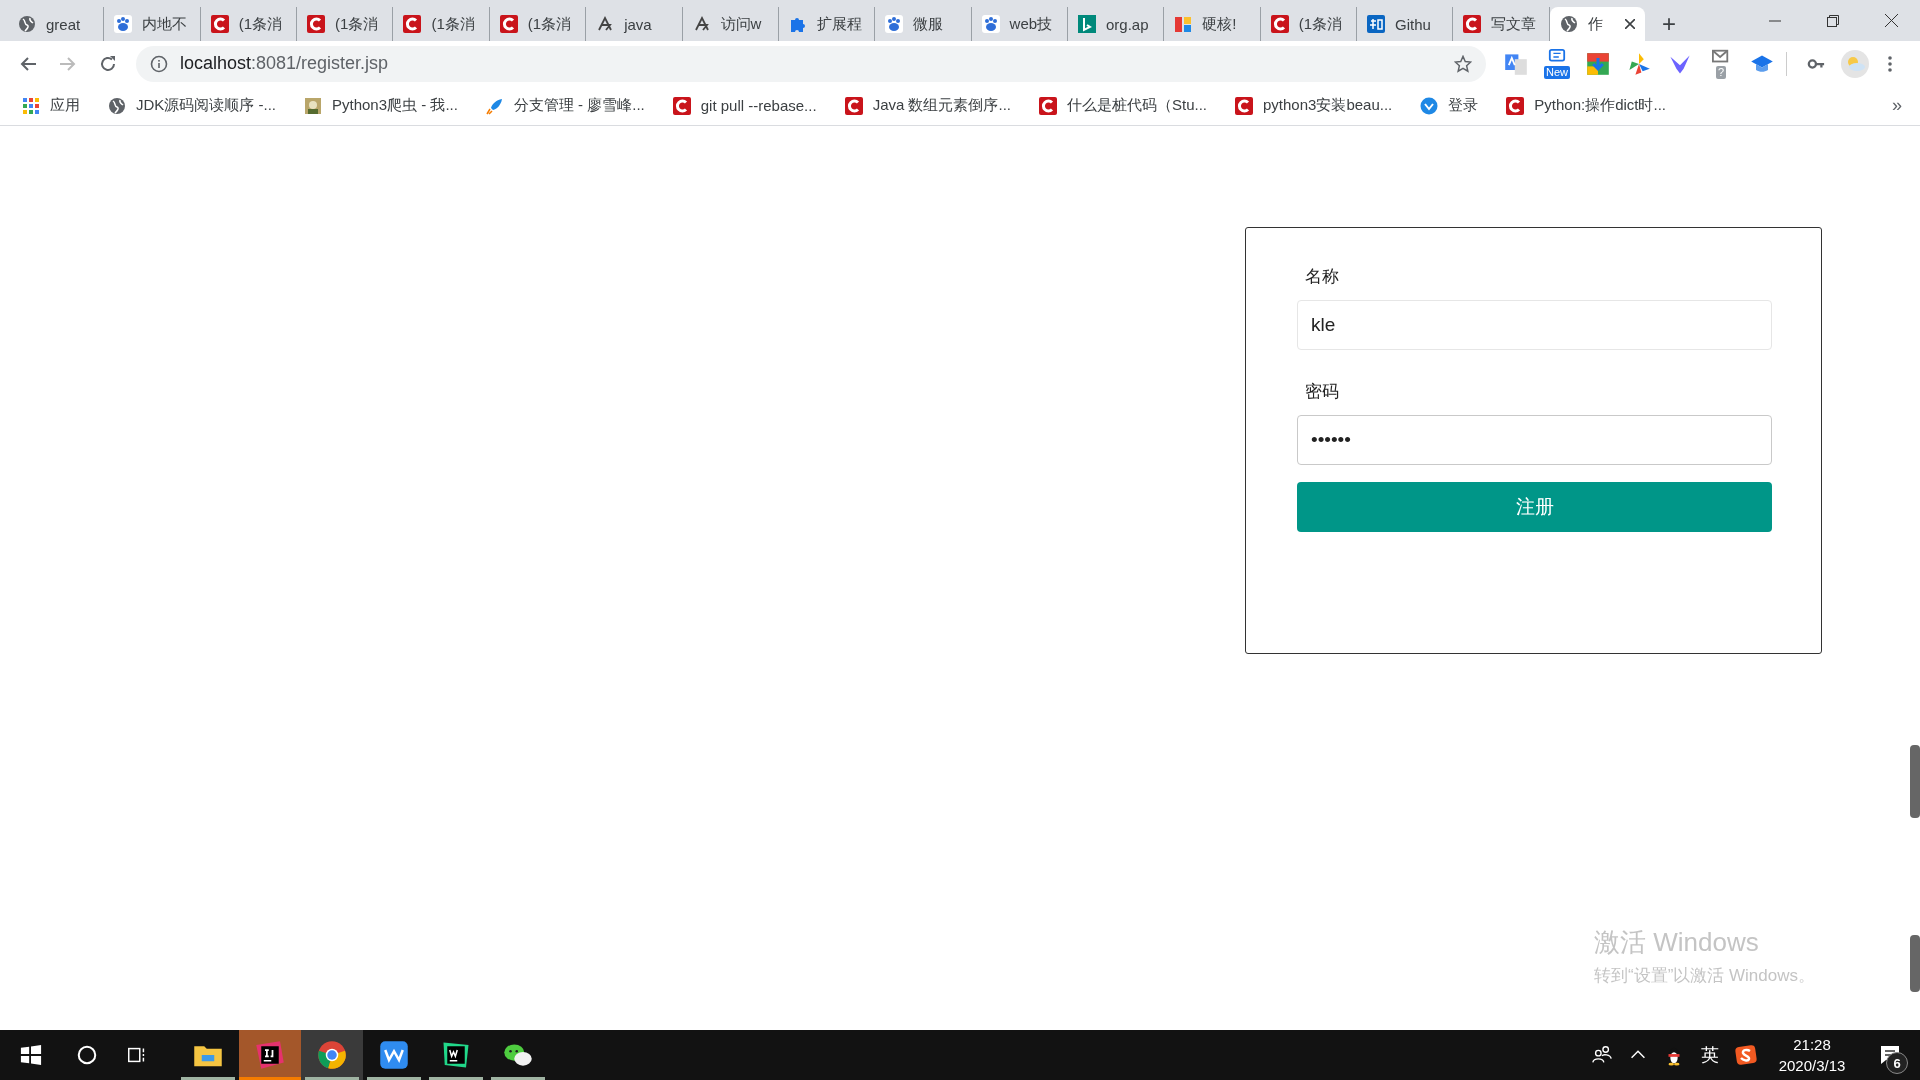 The height and width of the screenshot is (1080, 1920). I want to click on new-tab-button: +, so click(1669, 24).